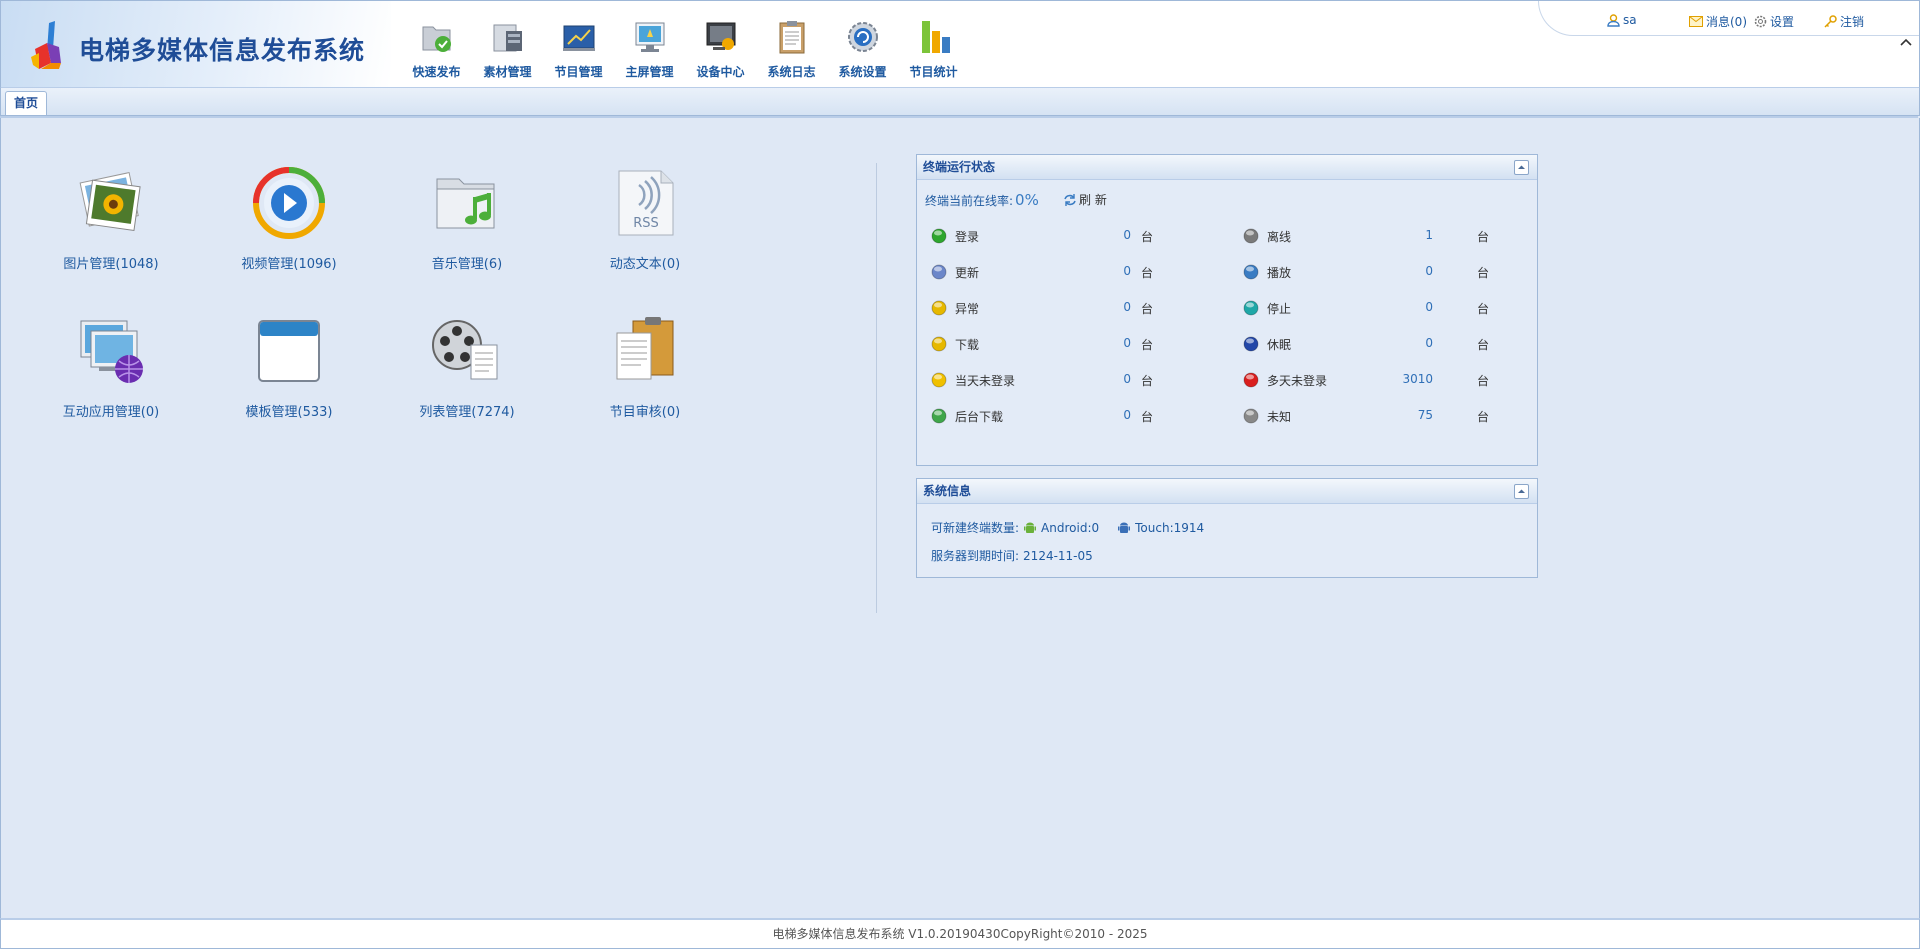  What do you see at coordinates (939, 380) in the screenshot?
I see `not-logged-today-icon` at bounding box center [939, 380].